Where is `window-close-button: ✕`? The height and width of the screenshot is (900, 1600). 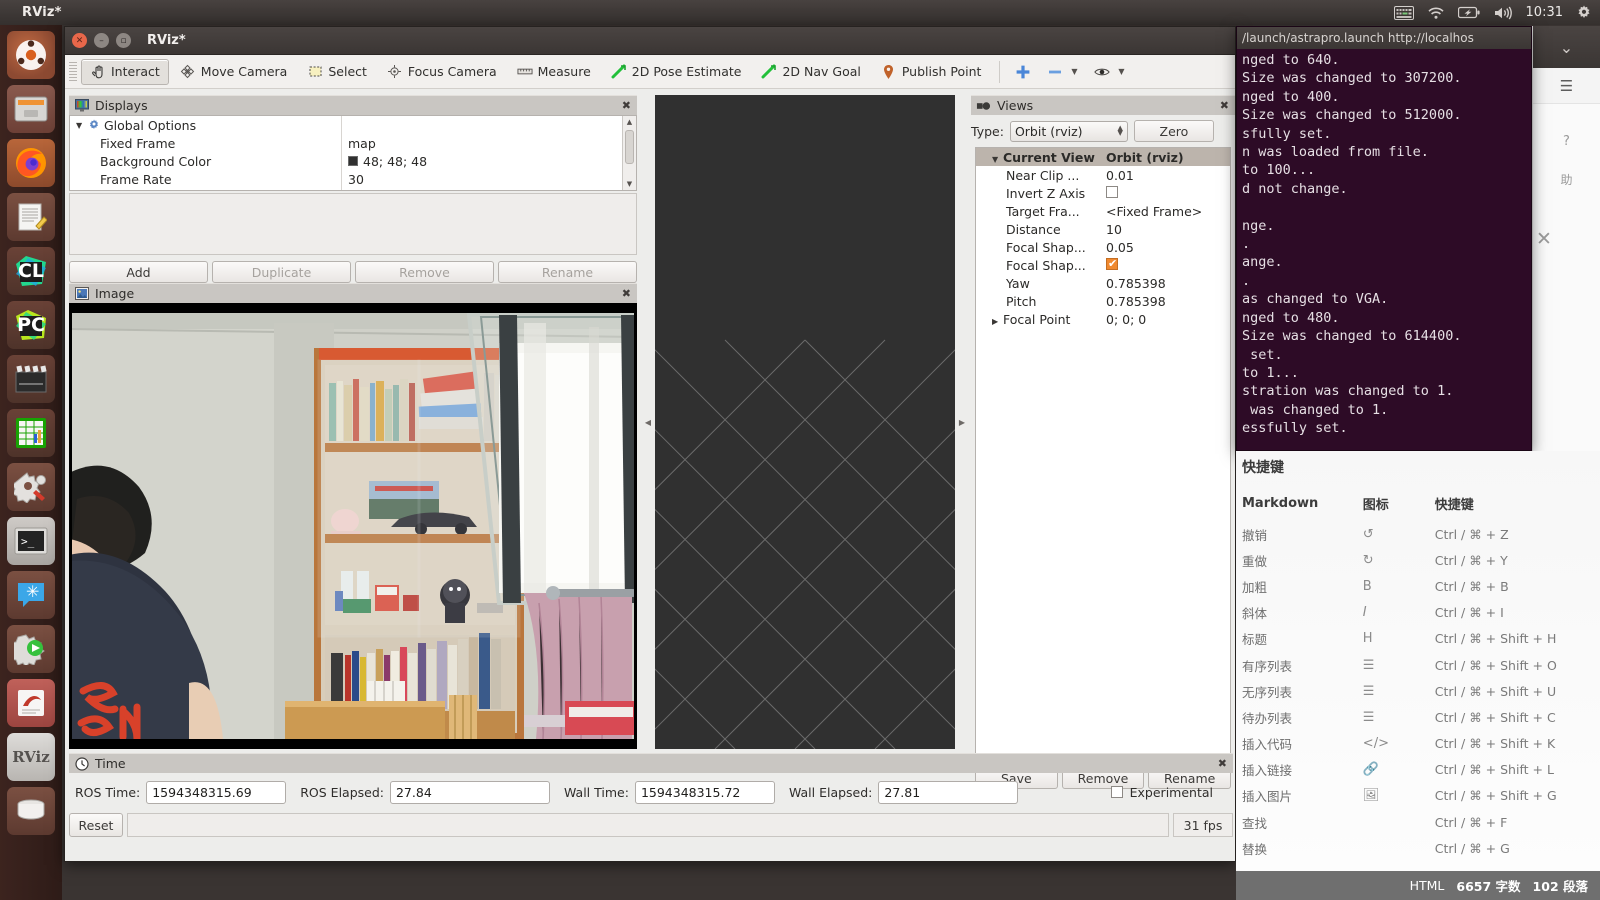 window-close-button: ✕ is located at coordinates (79, 40).